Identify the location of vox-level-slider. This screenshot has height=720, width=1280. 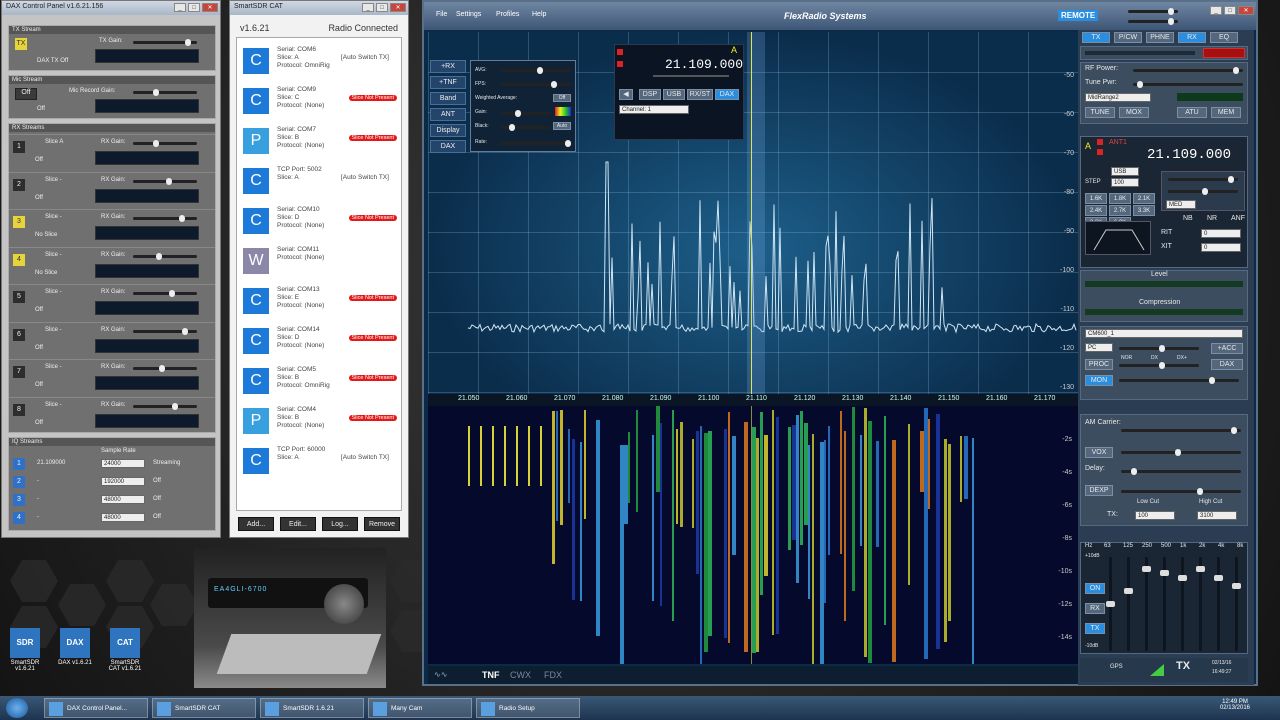
(1181, 452).